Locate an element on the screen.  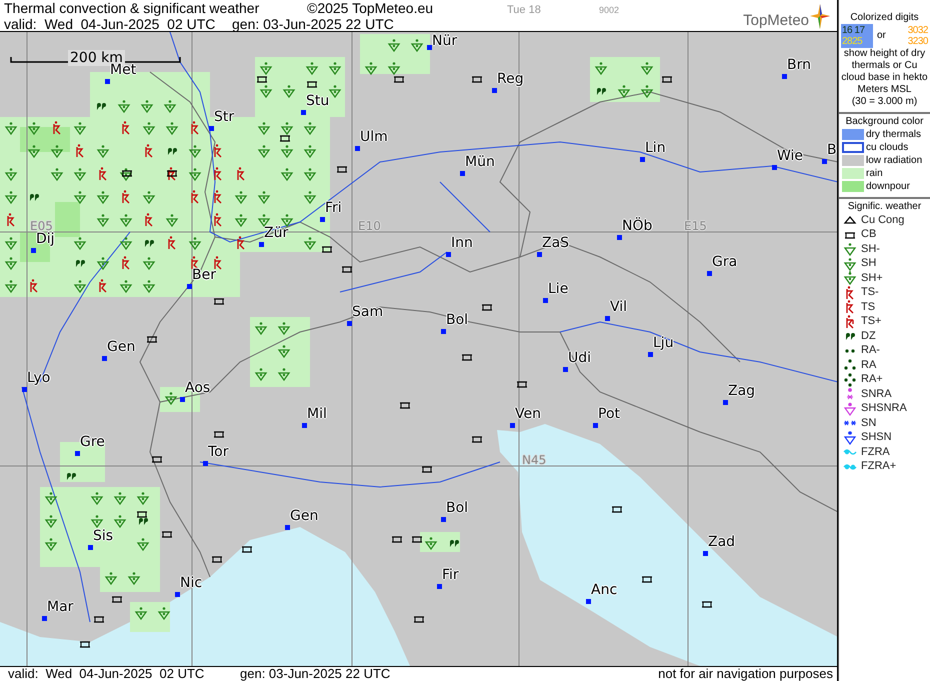
map-title: Thermal convection & significant weather is located at coordinates (132, 8).